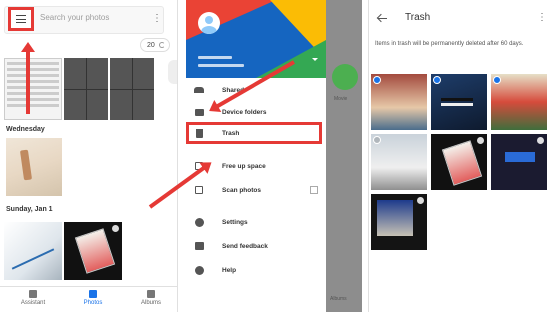 The width and height of the screenshot is (550, 312). Describe the element at coordinates (33, 294) in the screenshot. I see `assistant-icon` at that location.